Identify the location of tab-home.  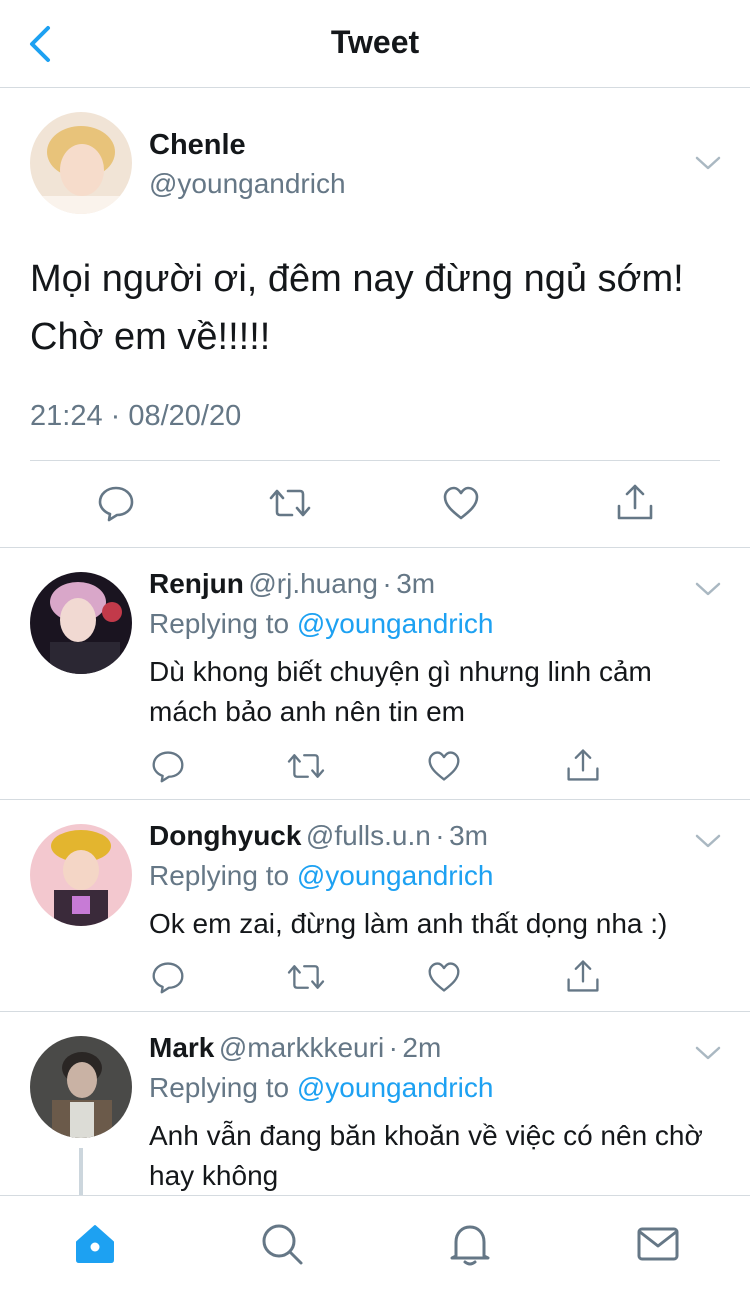
(95, 1244).